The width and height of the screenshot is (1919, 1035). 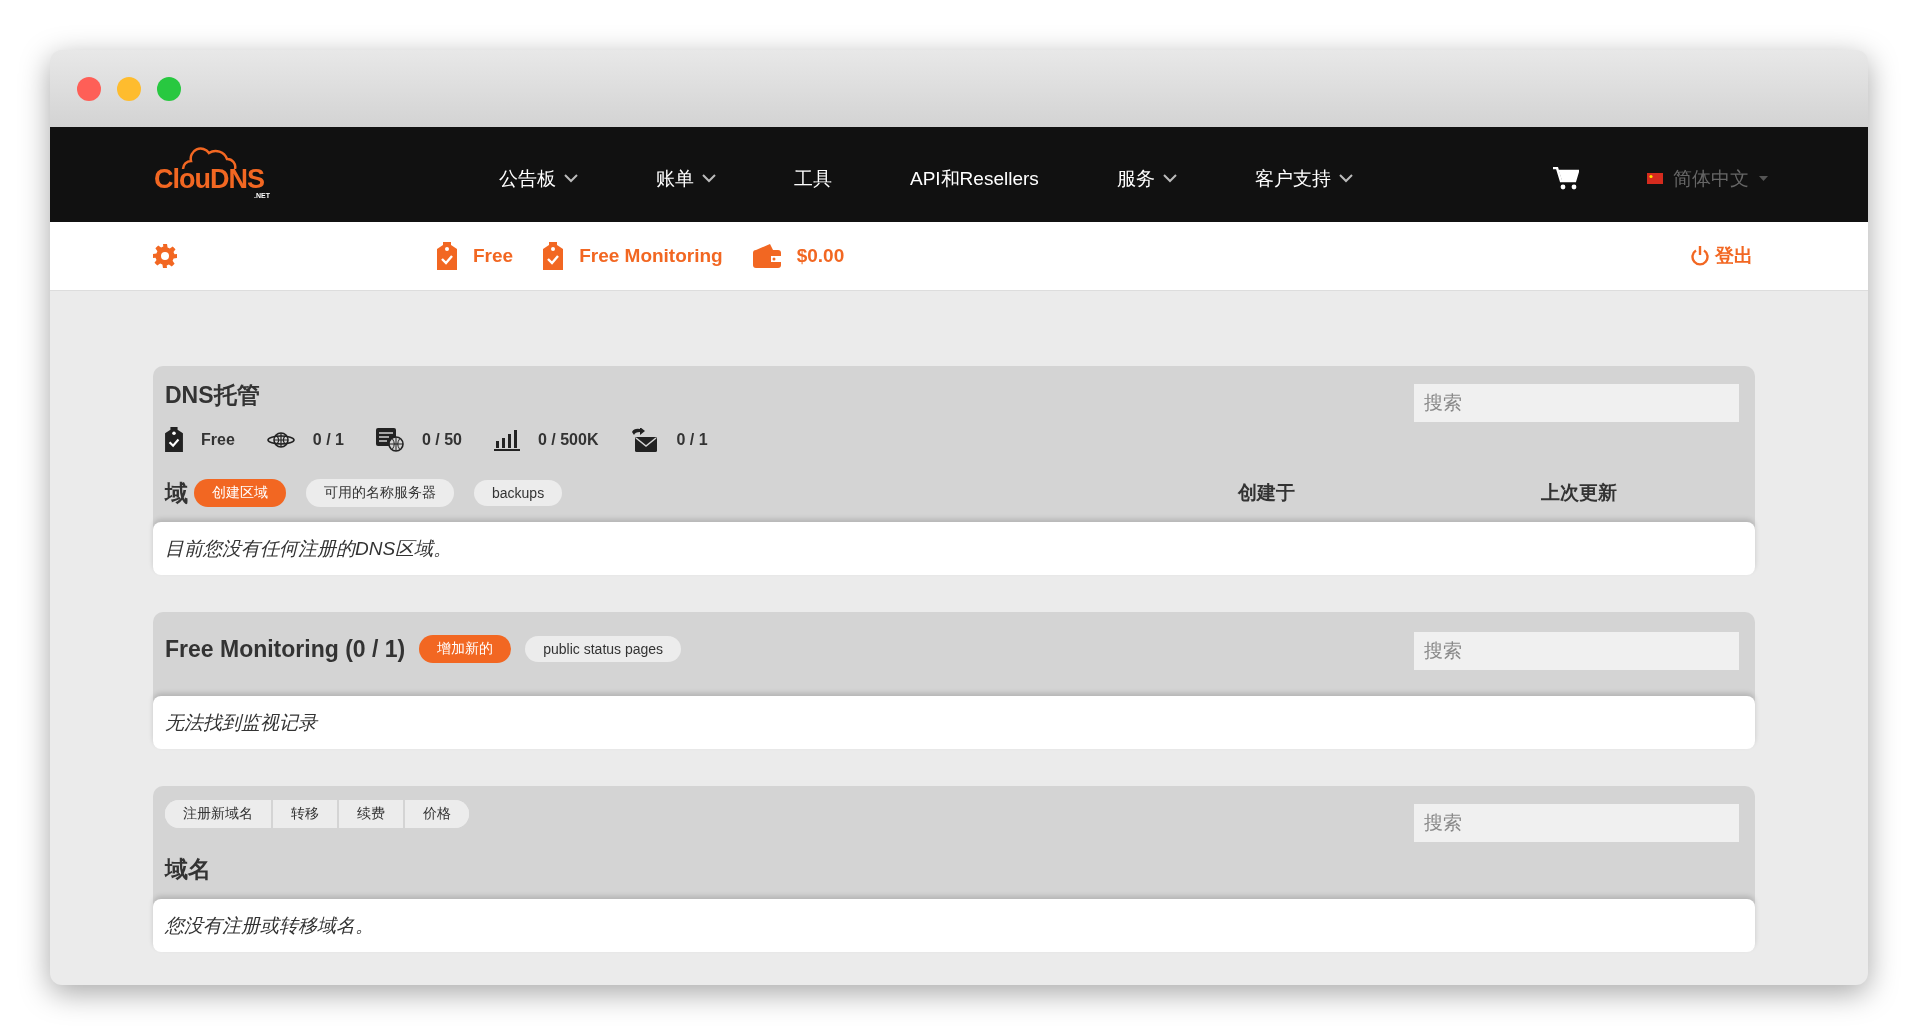 What do you see at coordinates (1266, 493) in the screenshot?
I see `column-header: 创建于` at bounding box center [1266, 493].